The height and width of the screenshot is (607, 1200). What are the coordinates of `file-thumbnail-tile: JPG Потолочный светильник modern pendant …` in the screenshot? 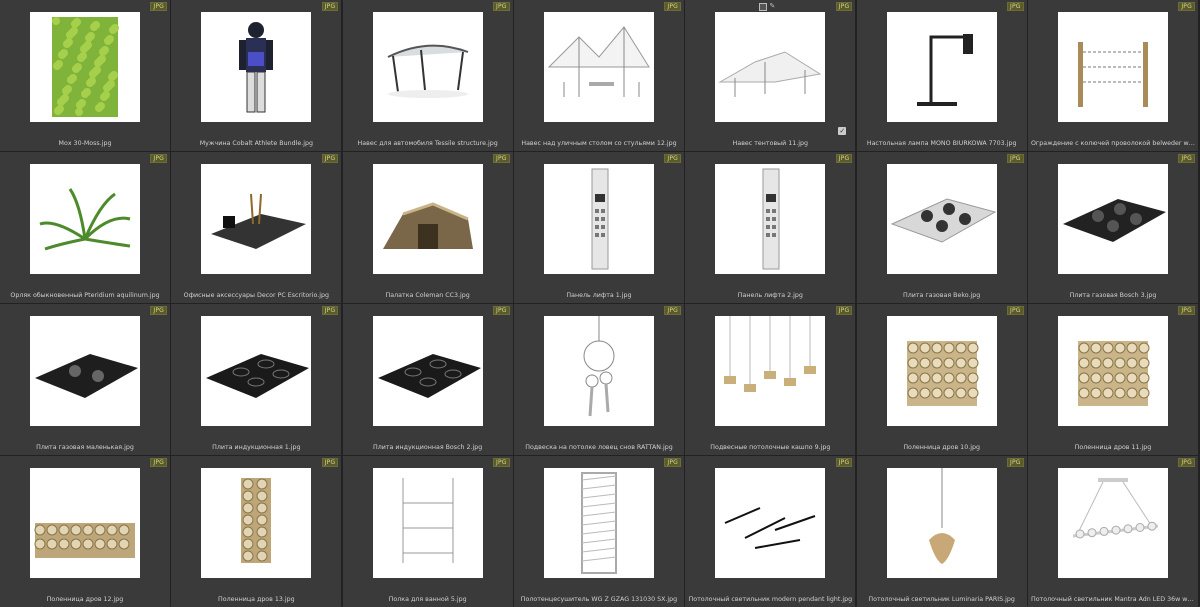 It's located at (770, 531).